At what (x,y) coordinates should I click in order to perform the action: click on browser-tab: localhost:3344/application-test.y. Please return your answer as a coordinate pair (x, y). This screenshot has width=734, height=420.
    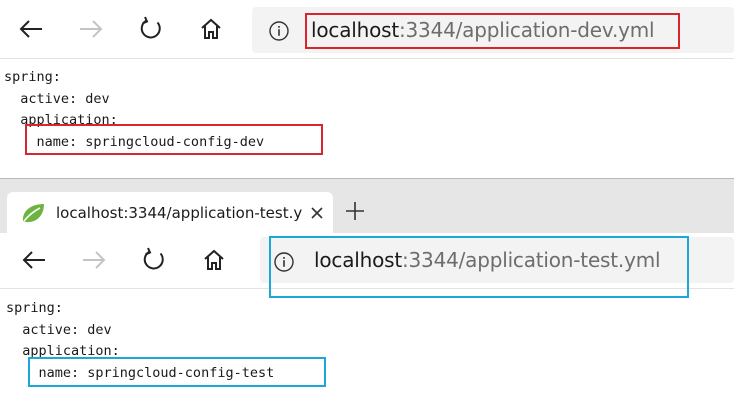
    Looking at the image, I should click on (170, 213).